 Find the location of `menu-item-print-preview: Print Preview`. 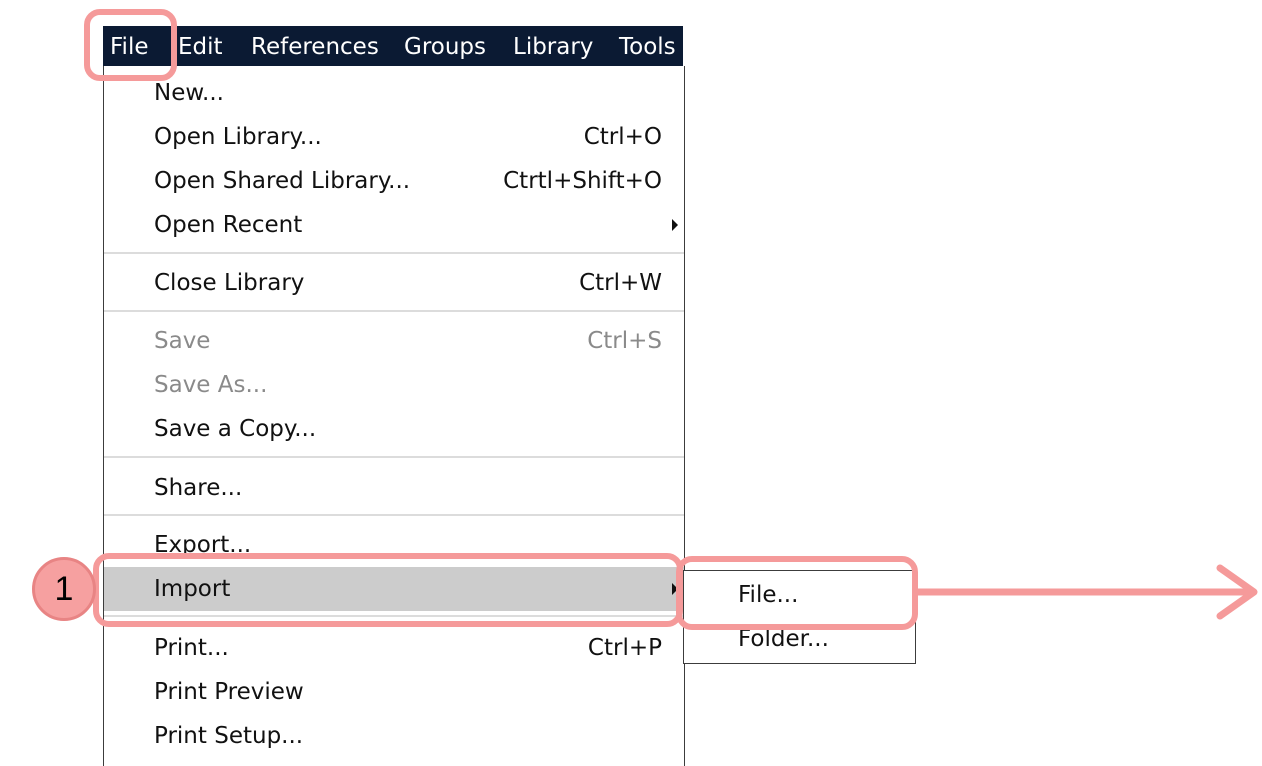

menu-item-print-preview: Print Preview is located at coordinates (394, 692).